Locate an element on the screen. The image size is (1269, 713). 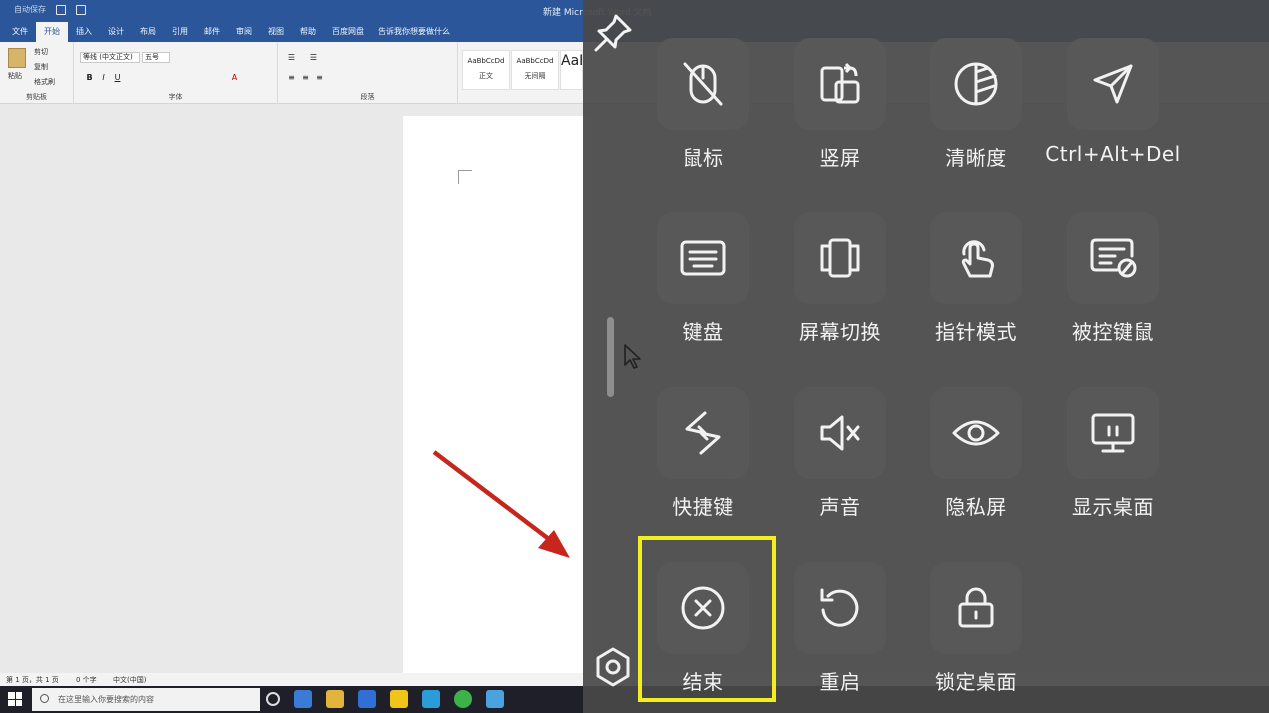
tile-privacy-label: 隐私屏 is located at coordinates (976, 507).